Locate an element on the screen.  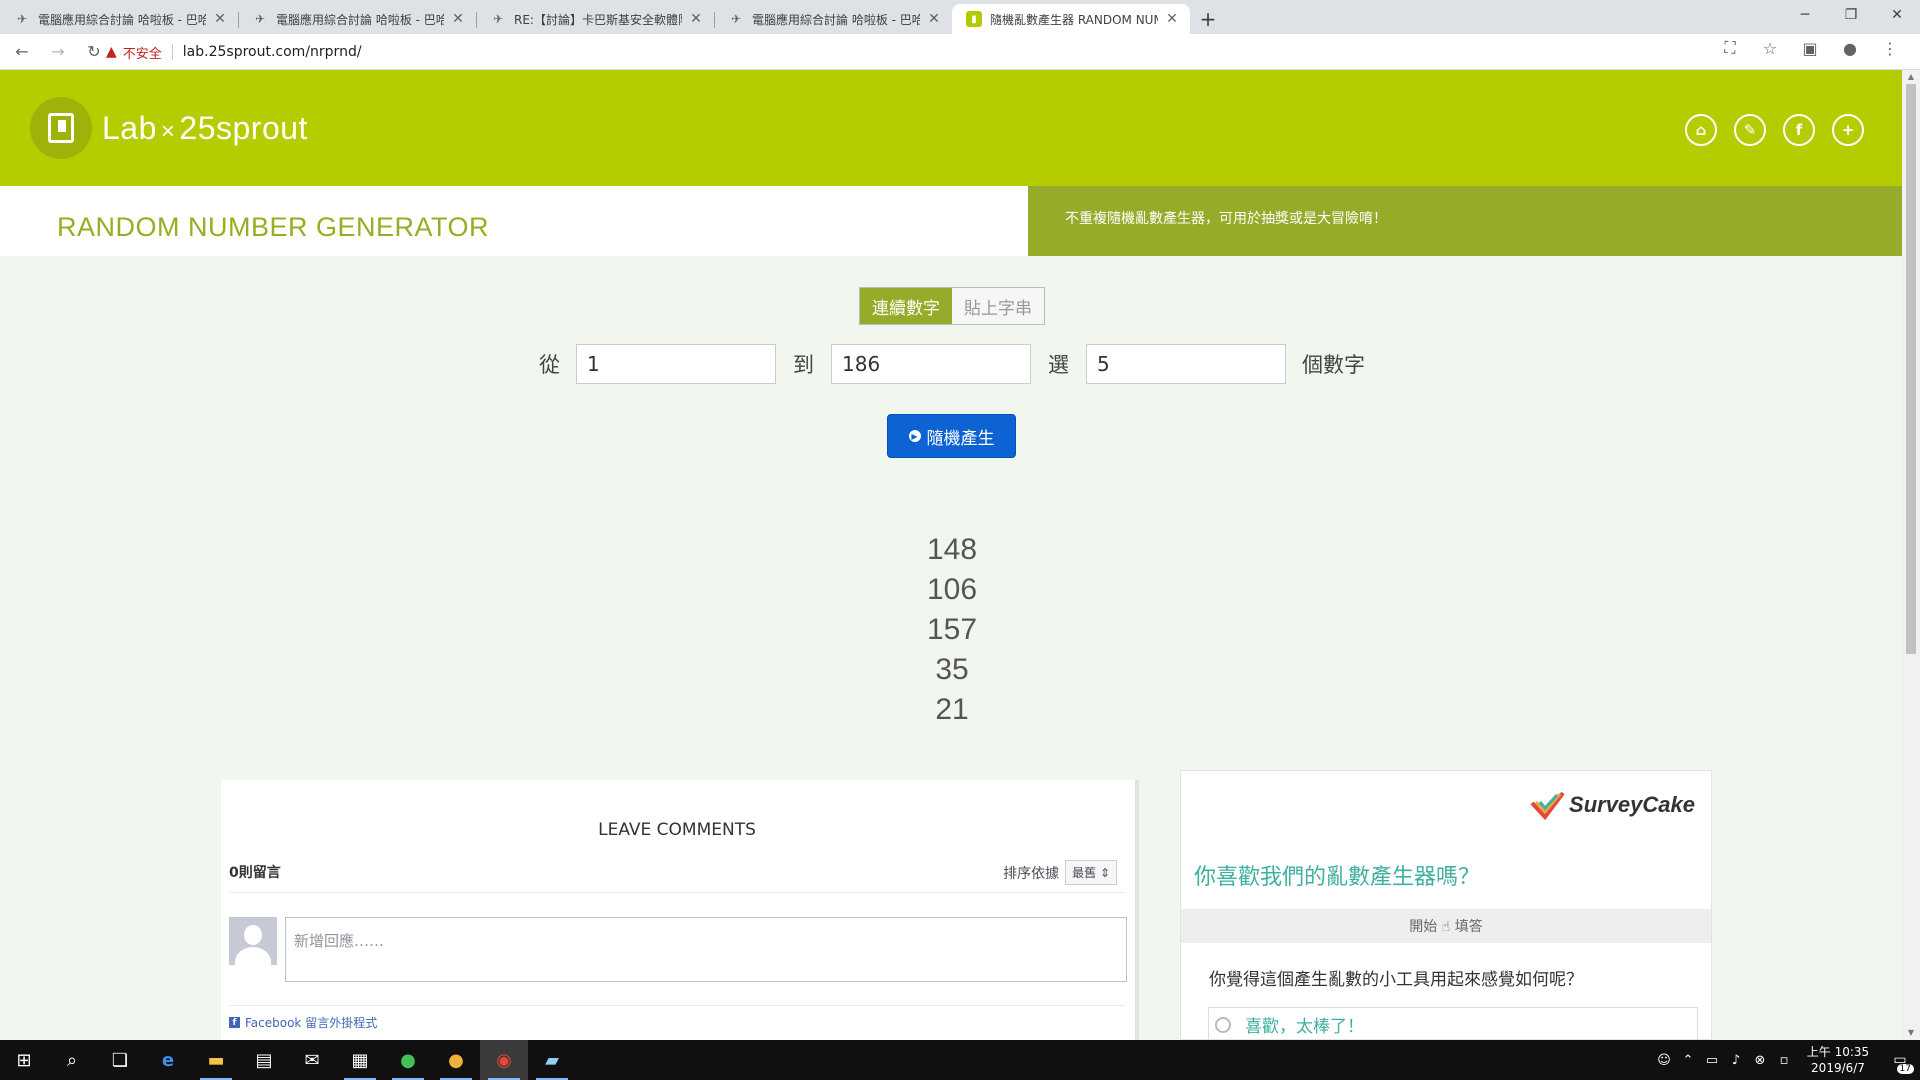
warning-icon: ▲ is located at coordinates (111, 52).